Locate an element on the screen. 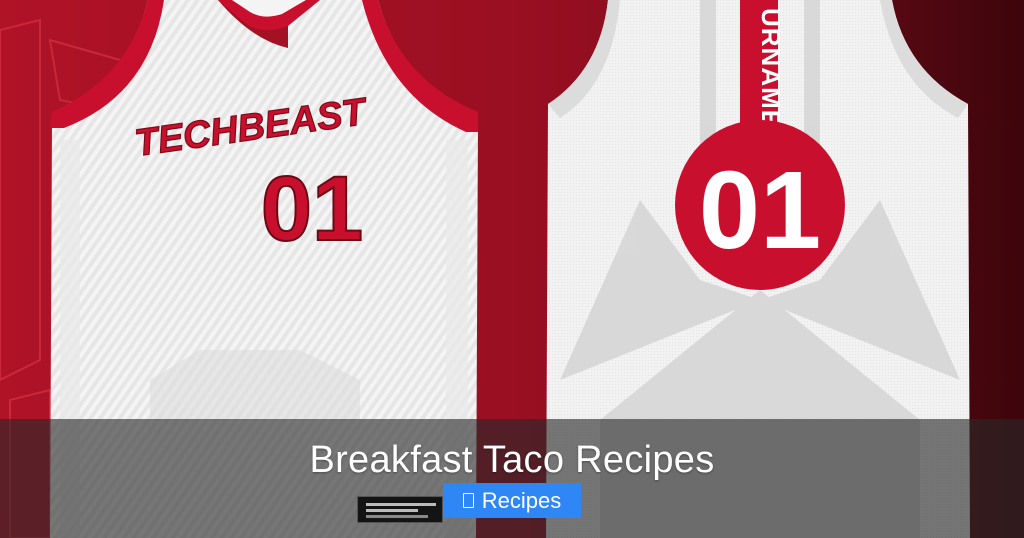  jersey-player-name: URNAME is located at coordinates (771, 68).